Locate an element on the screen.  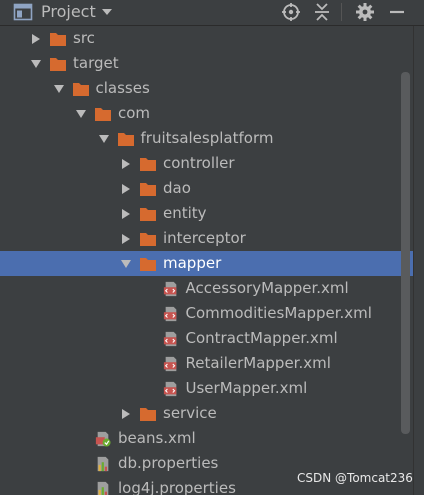
project-header: Project is located at coordinates (212, 13).